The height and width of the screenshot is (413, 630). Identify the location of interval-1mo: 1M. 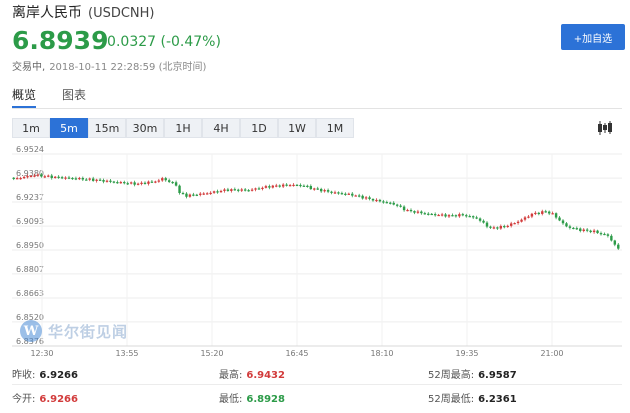
(335, 128).